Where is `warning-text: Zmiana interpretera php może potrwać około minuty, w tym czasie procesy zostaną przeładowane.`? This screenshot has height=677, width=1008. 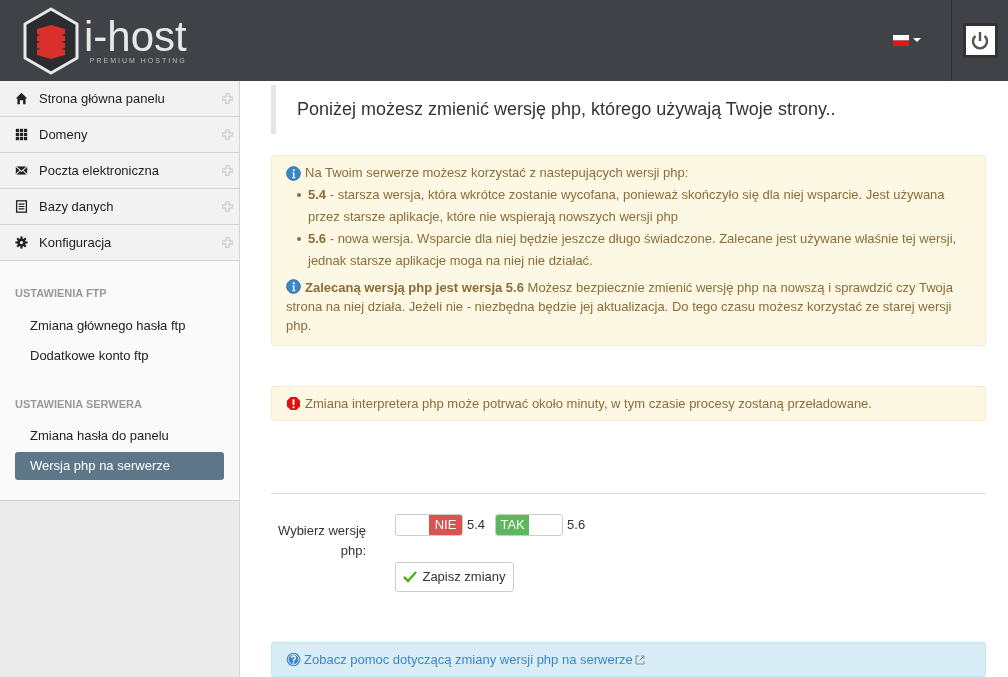 warning-text: Zmiana interpretera php może potrwać około minuty, w tym czasie procesy zostaną przeładowane. is located at coordinates (588, 403).